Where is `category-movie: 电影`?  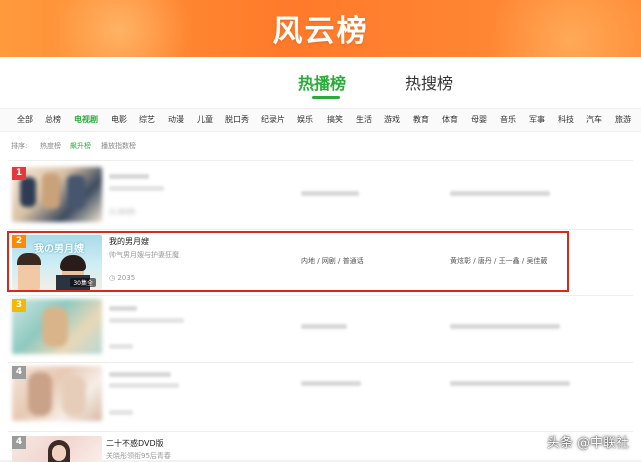 category-movie: 电影 is located at coordinates (119, 119).